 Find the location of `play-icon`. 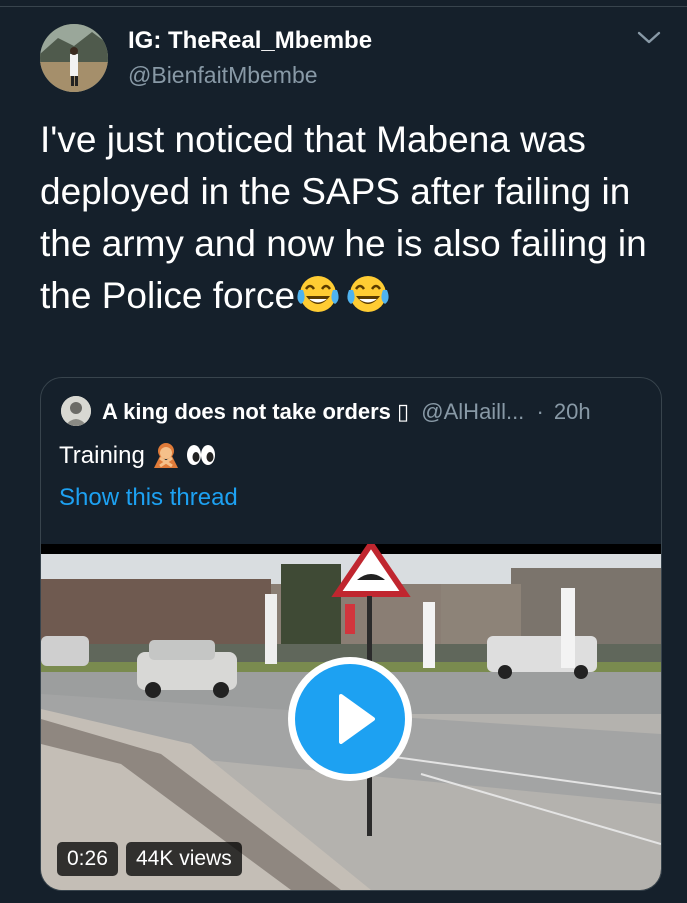

play-icon is located at coordinates (350, 719).